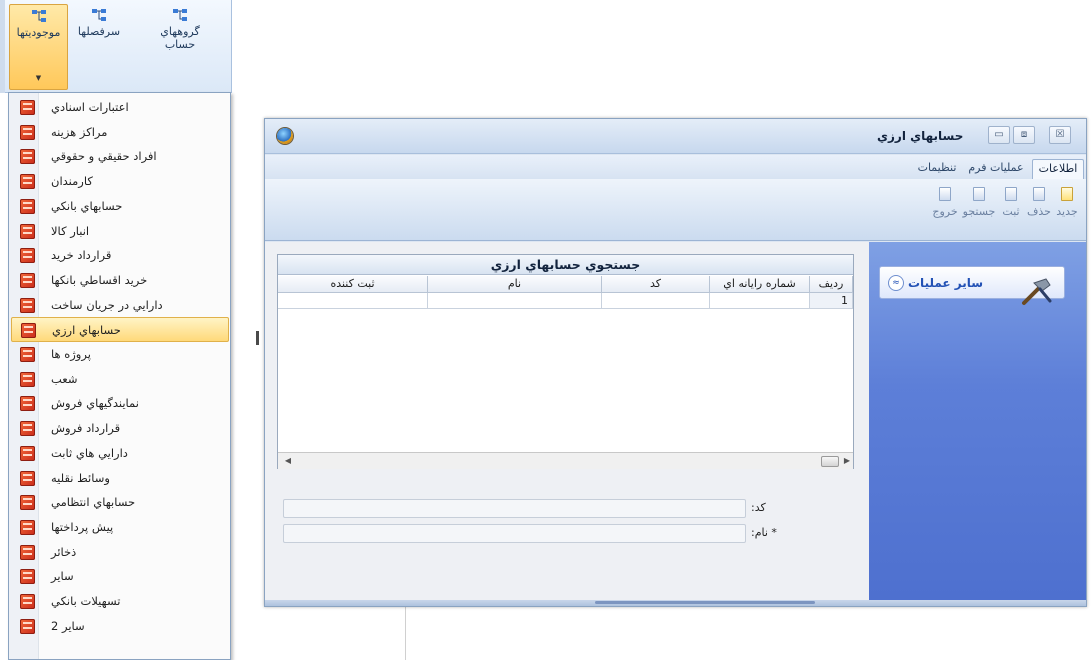  What do you see at coordinates (120, 181) in the screenshot?
I see `menu-item: كارمندان` at bounding box center [120, 181].